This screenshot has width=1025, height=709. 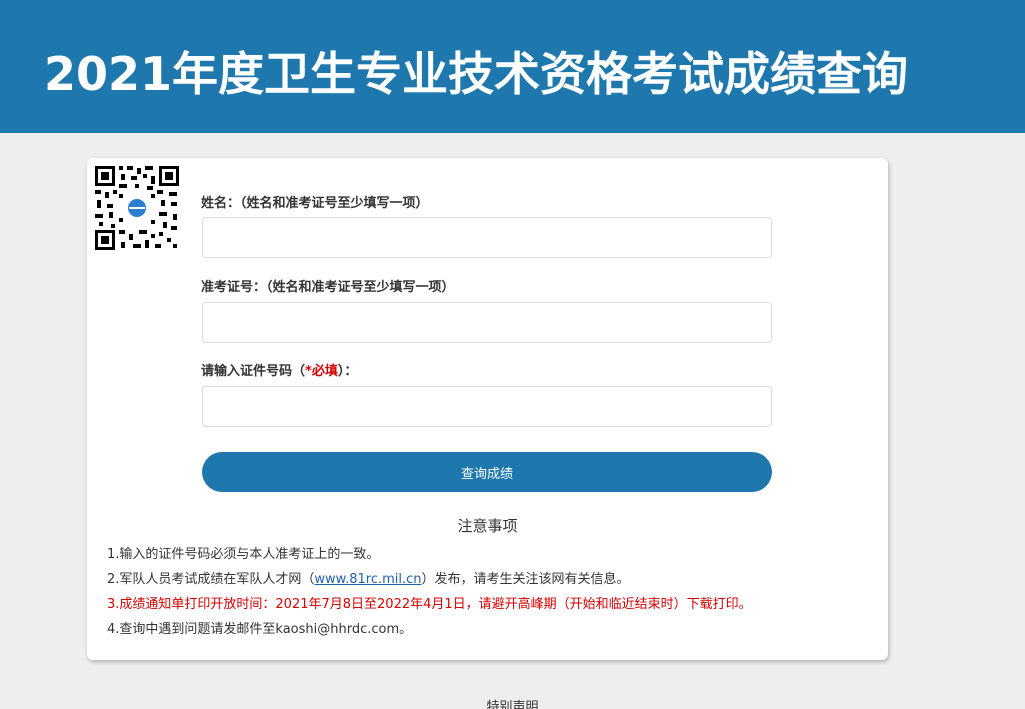 I want to click on id-label-suffix: ）：, so click(x=347, y=371).